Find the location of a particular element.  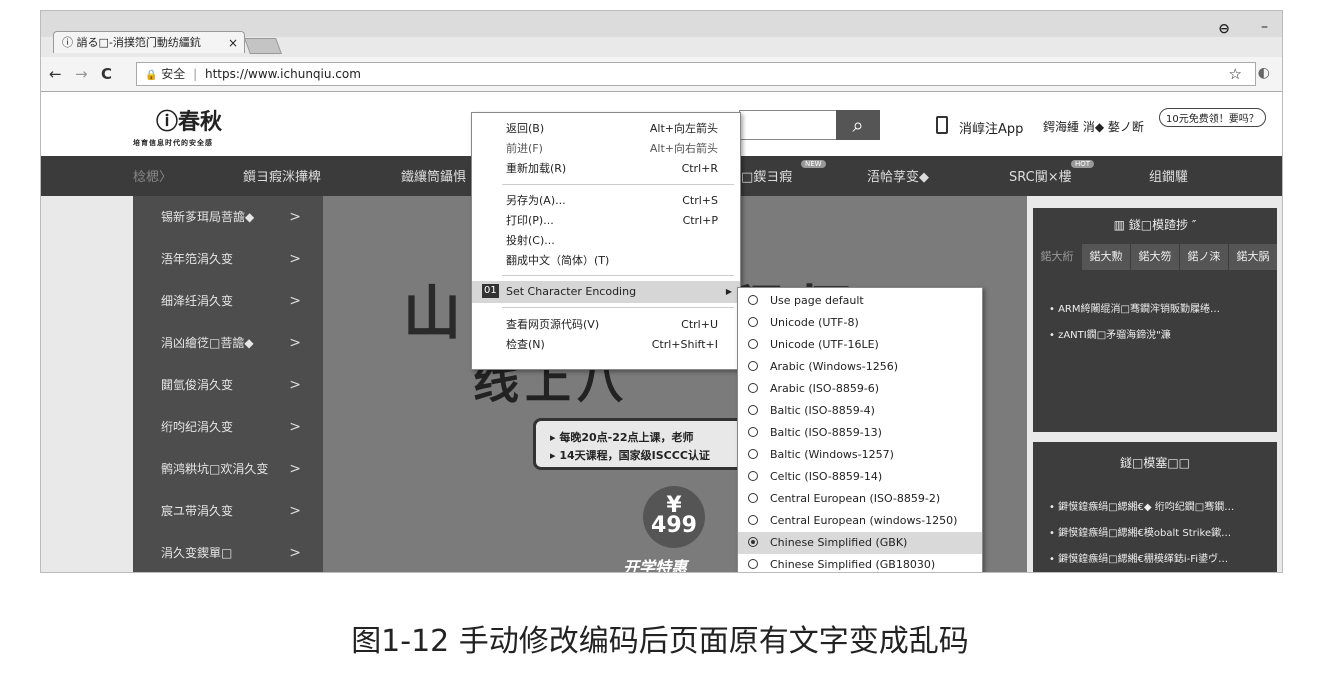

menu-item-save-as: 另存为(A)... Ctrl+S is located at coordinates (606, 201).